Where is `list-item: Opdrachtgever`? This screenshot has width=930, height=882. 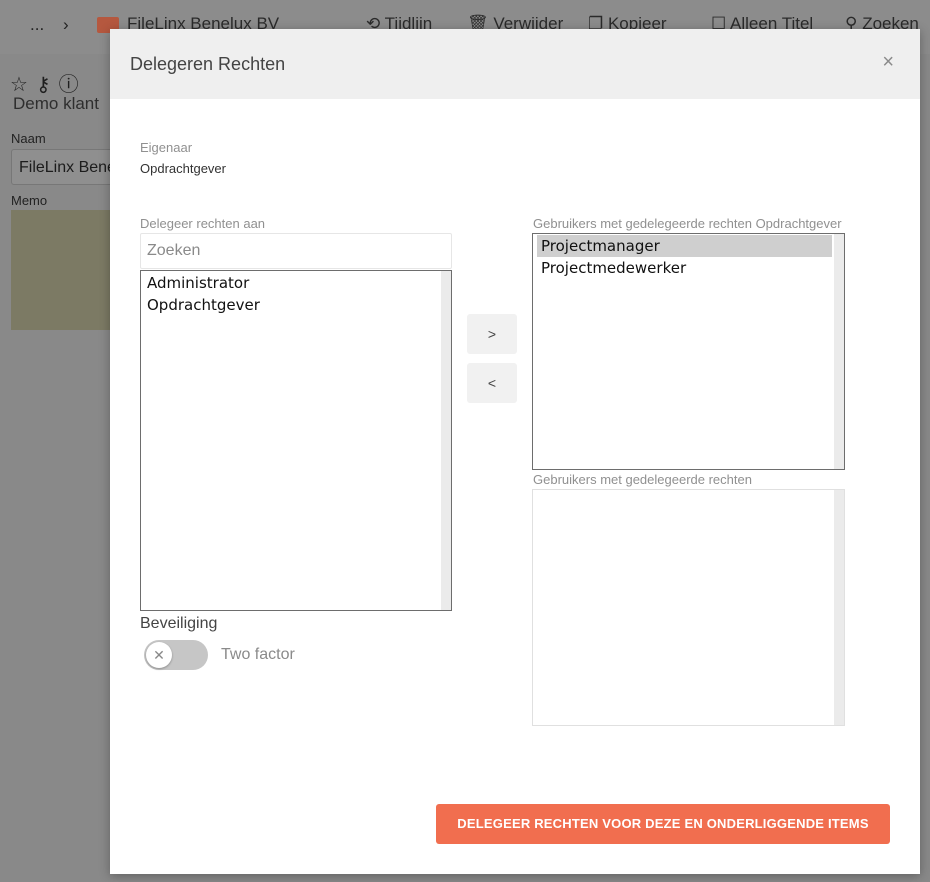
list-item: Opdrachtgever is located at coordinates (296, 305).